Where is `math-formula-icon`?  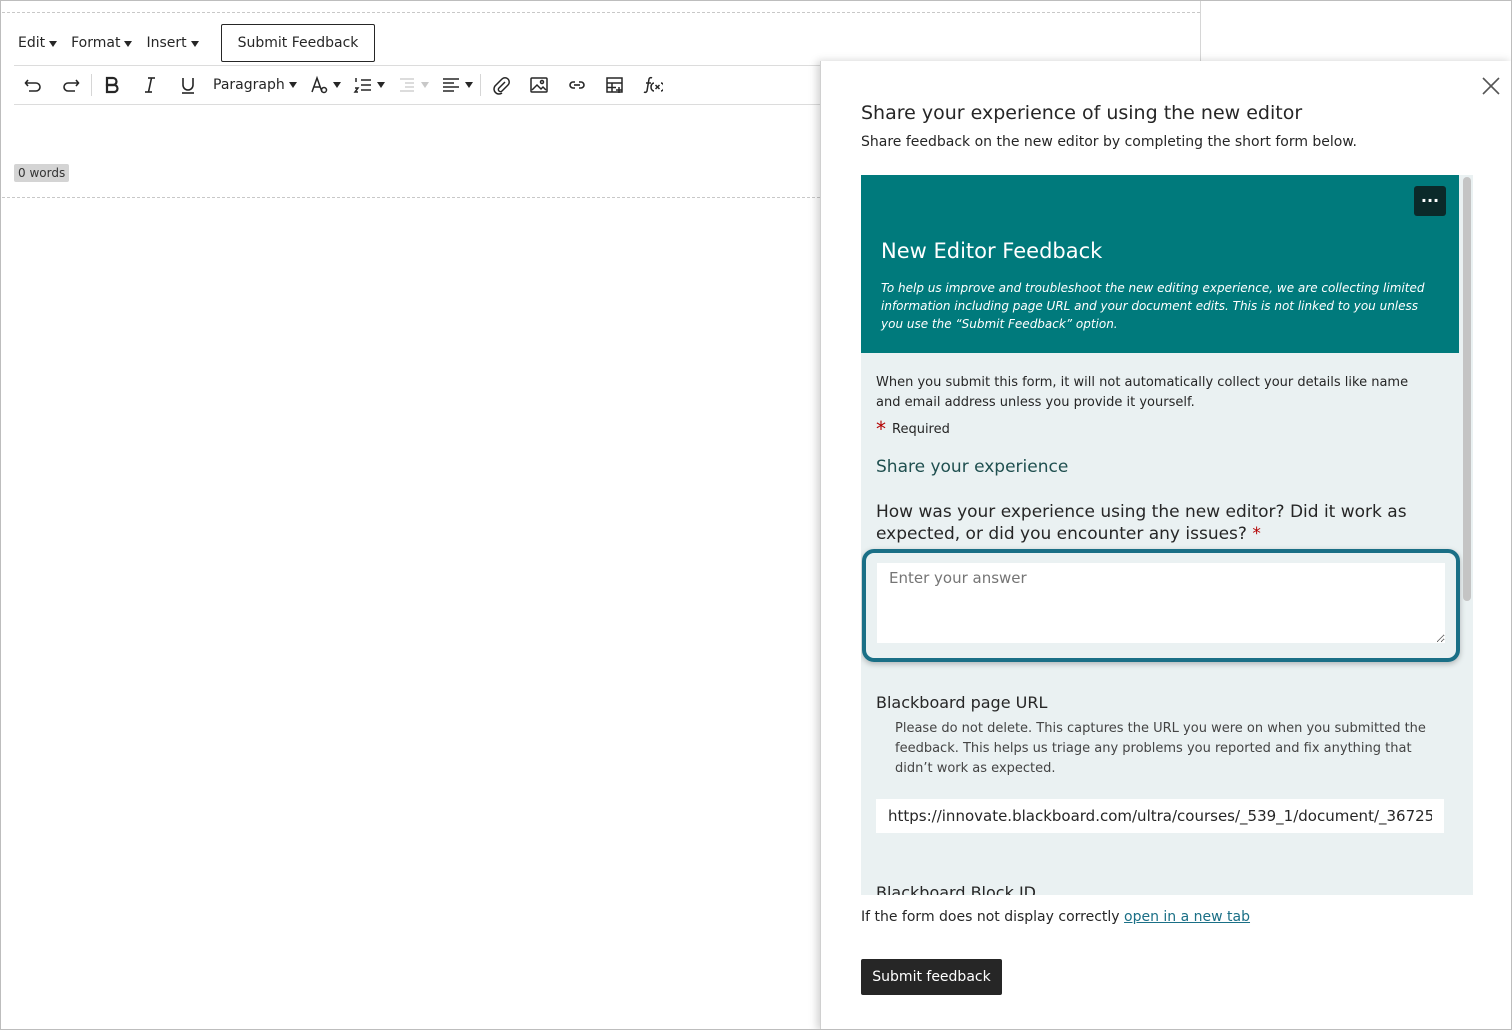 math-formula-icon is located at coordinates (653, 85).